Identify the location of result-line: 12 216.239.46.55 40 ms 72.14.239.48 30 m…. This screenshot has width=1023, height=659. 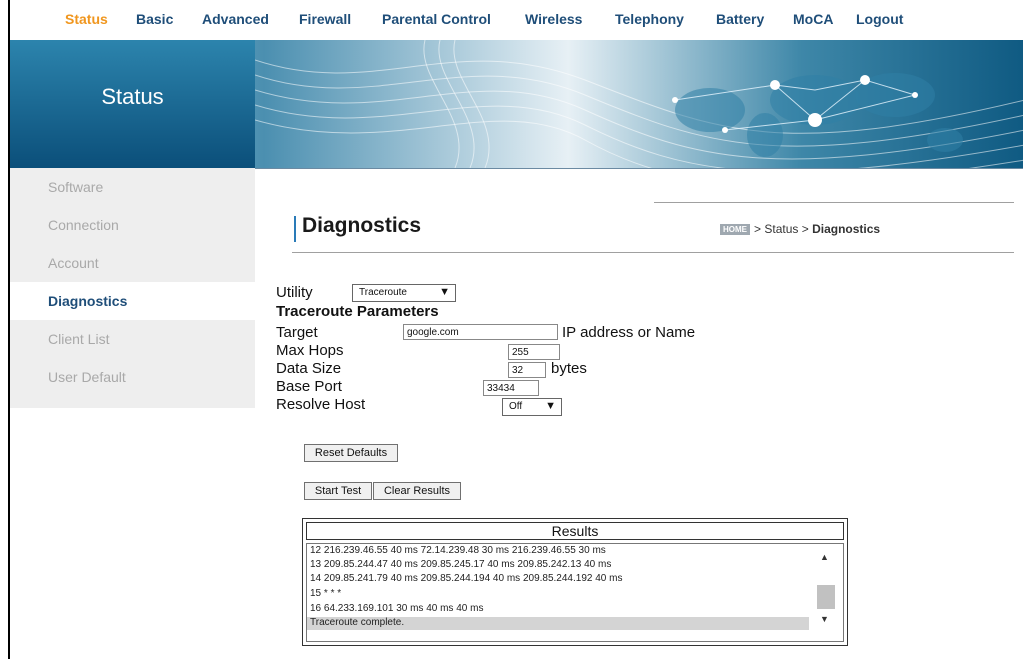
(458, 550).